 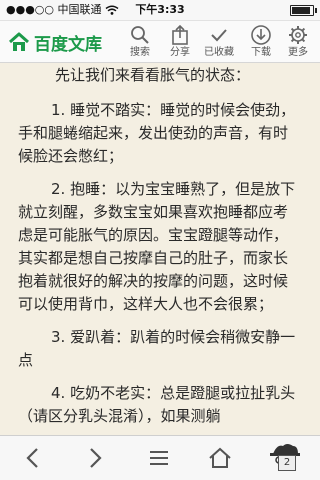 I want to click on paragraph-3: 3. 爱趴着：趴着的时候会稍微安静一点, so click(x=157, y=348).